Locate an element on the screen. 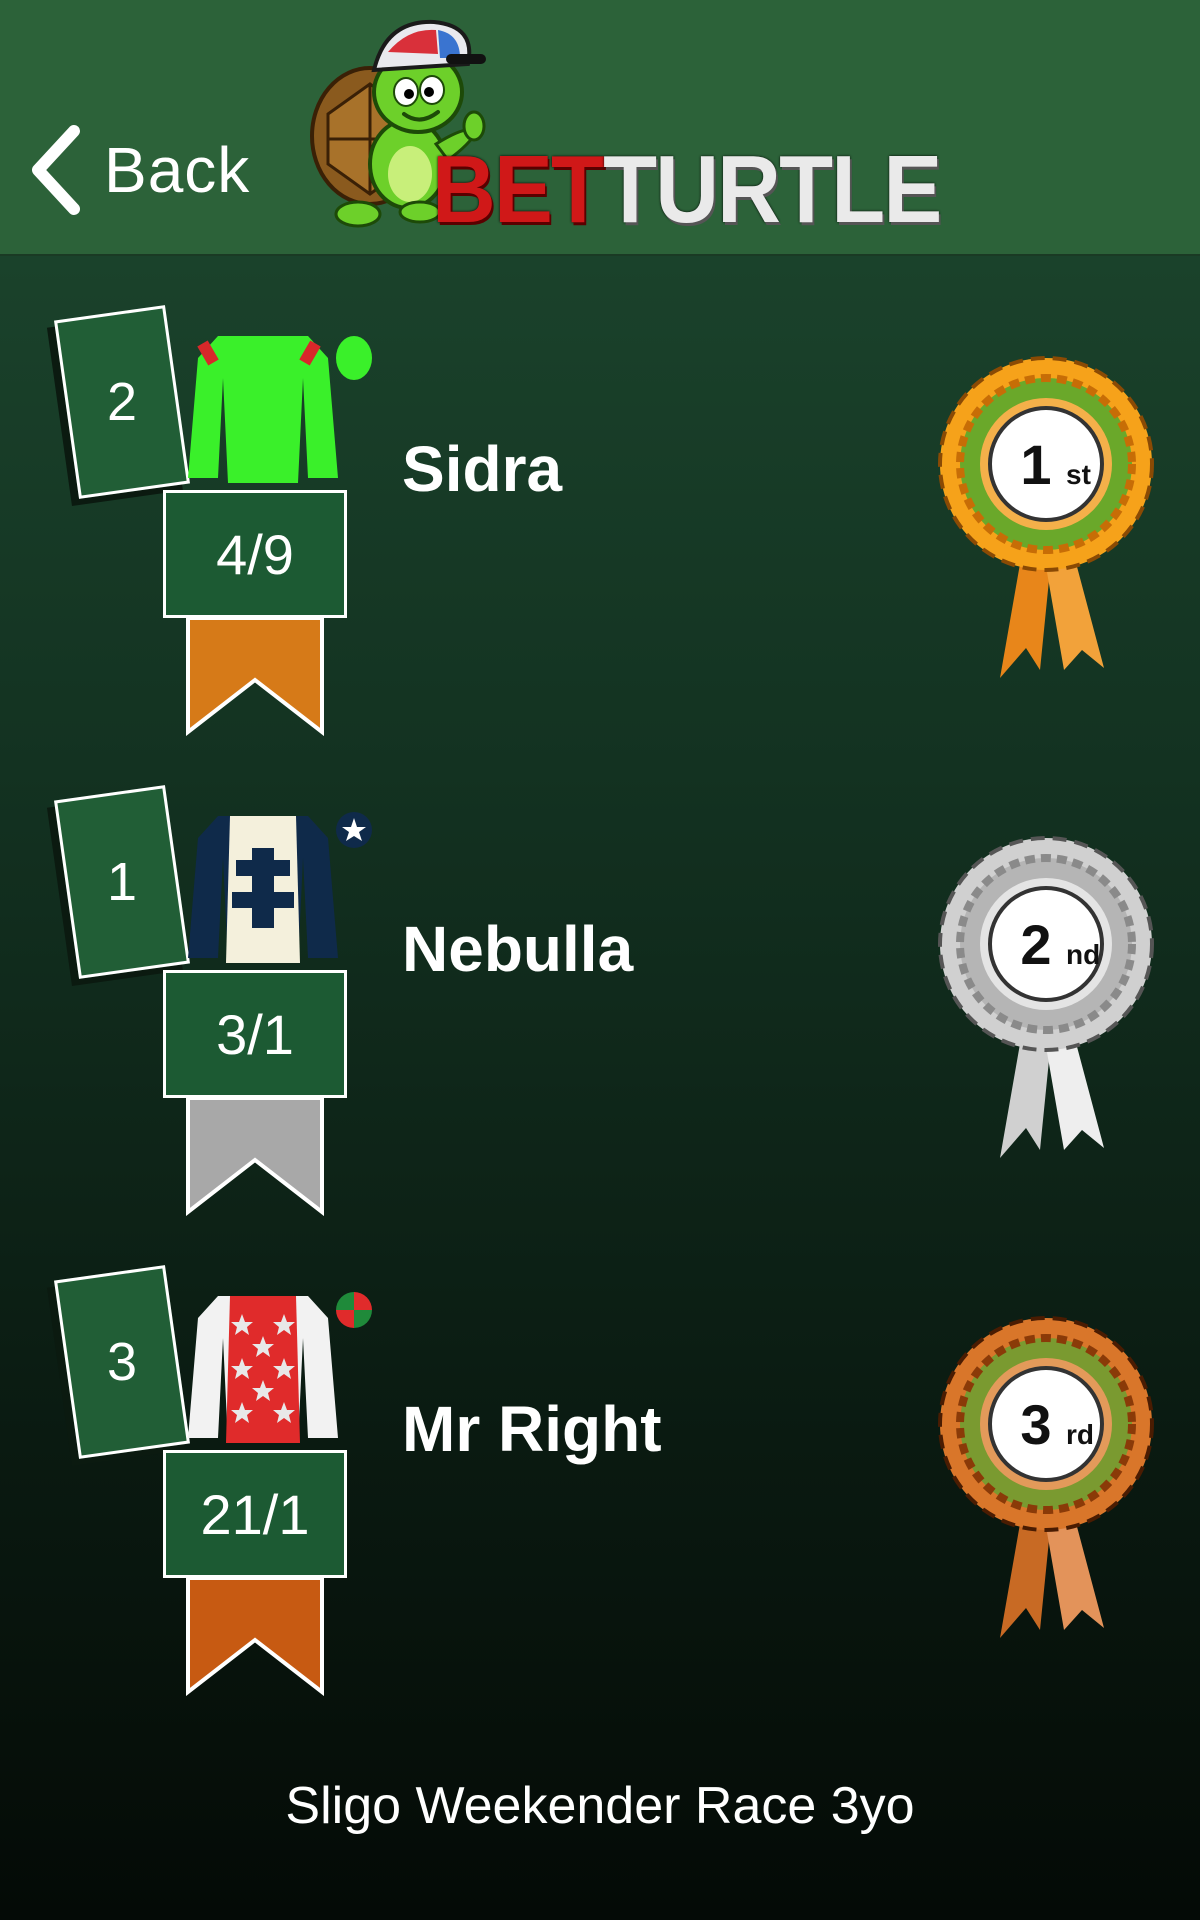  chevron-left-icon is located at coordinates (56, 170).